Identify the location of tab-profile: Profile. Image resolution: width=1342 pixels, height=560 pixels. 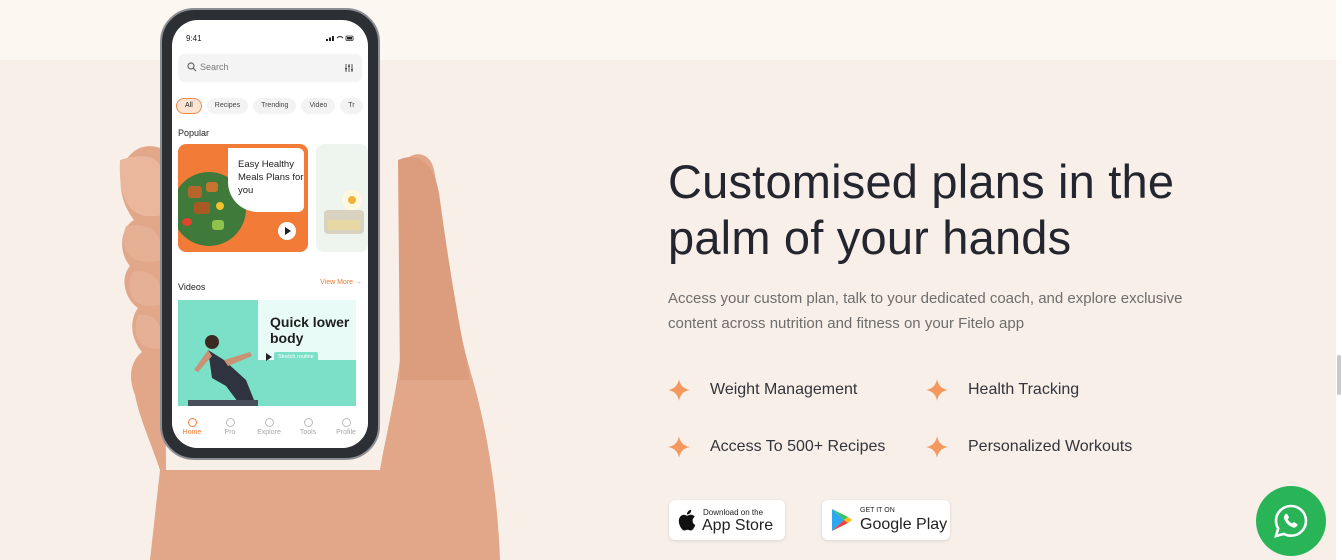
(346, 427).